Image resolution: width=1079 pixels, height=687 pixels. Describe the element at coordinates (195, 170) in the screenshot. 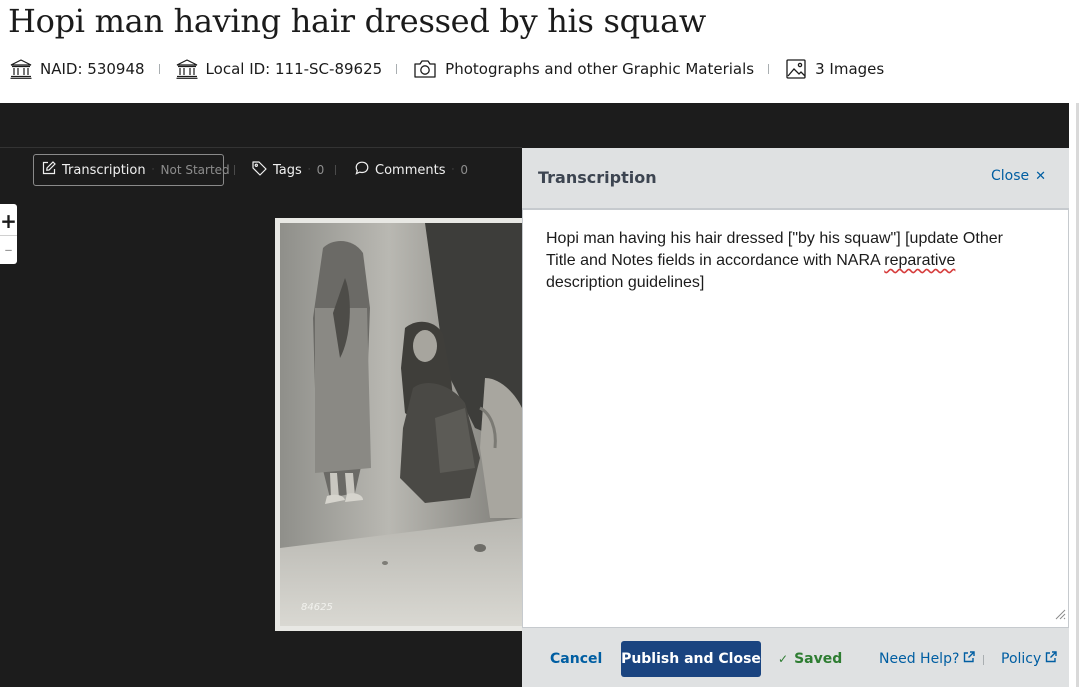

I see `transcription-status: Not Started` at that location.